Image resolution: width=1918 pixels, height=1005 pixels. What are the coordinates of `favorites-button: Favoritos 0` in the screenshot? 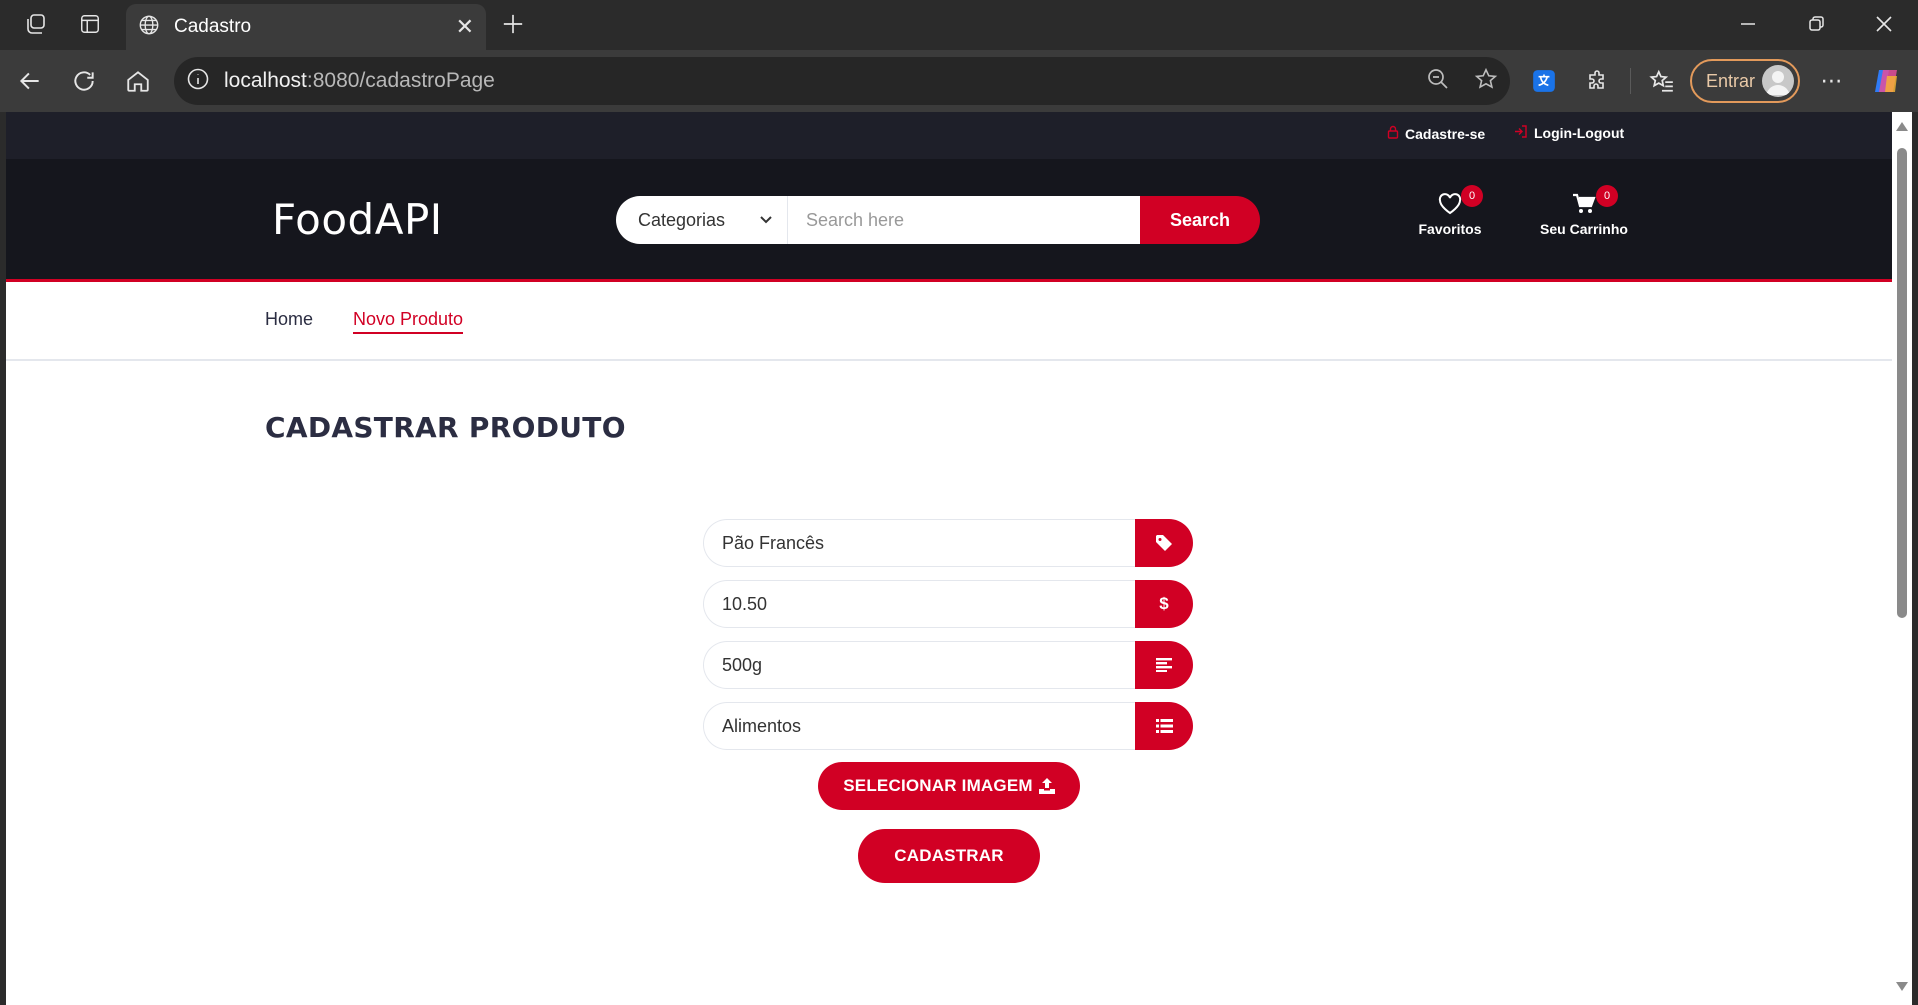 It's located at (1450, 211).